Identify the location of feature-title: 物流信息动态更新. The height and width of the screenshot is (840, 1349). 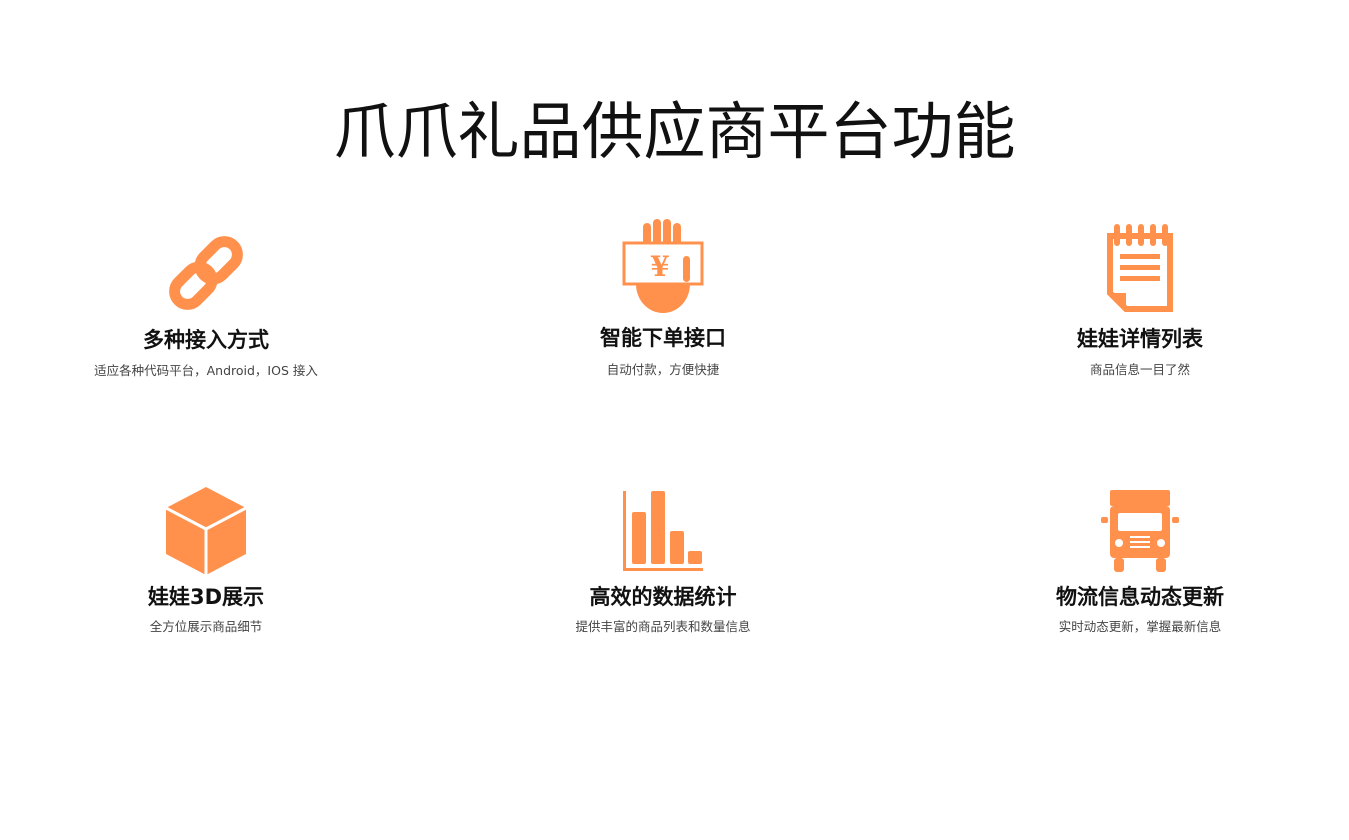
(1140, 597).